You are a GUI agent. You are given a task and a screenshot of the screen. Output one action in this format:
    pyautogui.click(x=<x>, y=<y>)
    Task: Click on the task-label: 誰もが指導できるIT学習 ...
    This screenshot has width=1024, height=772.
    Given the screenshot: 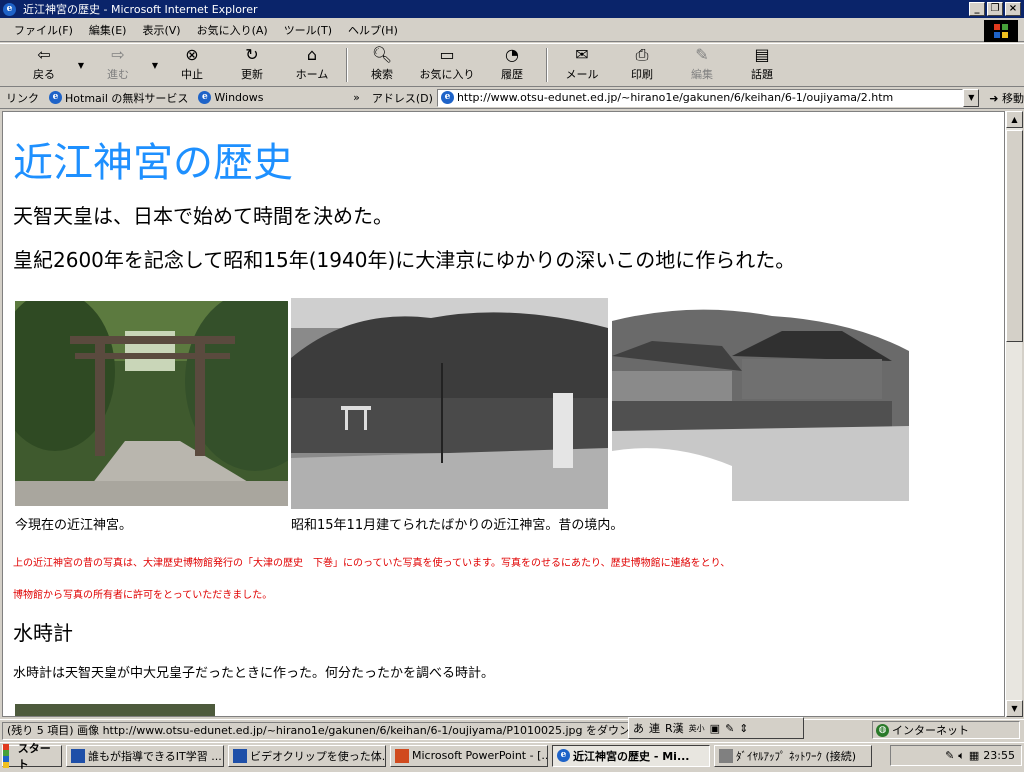 What is the action you would take?
    pyautogui.click(x=155, y=756)
    